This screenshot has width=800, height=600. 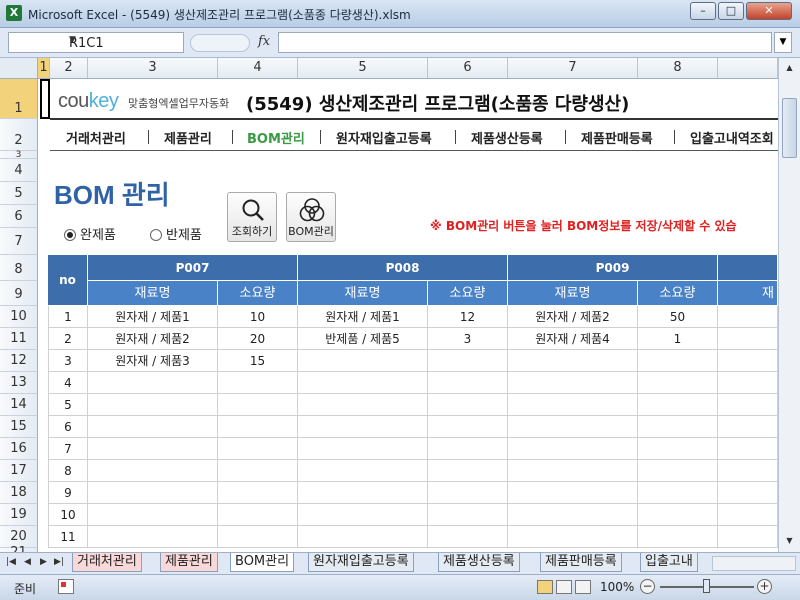 I want to click on row-header: 18, so click(x=19, y=493).